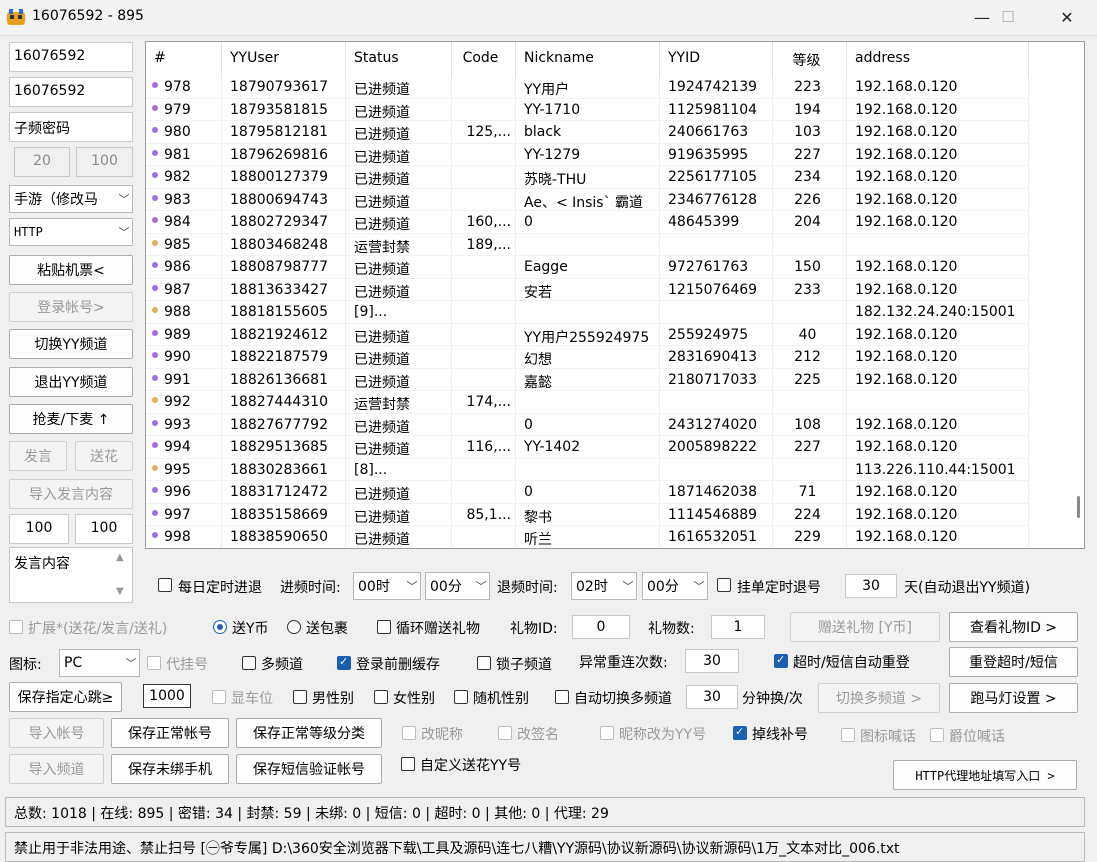  What do you see at coordinates (781, 662) in the screenshot?
I see `timeout-retry-checkbox` at bounding box center [781, 662].